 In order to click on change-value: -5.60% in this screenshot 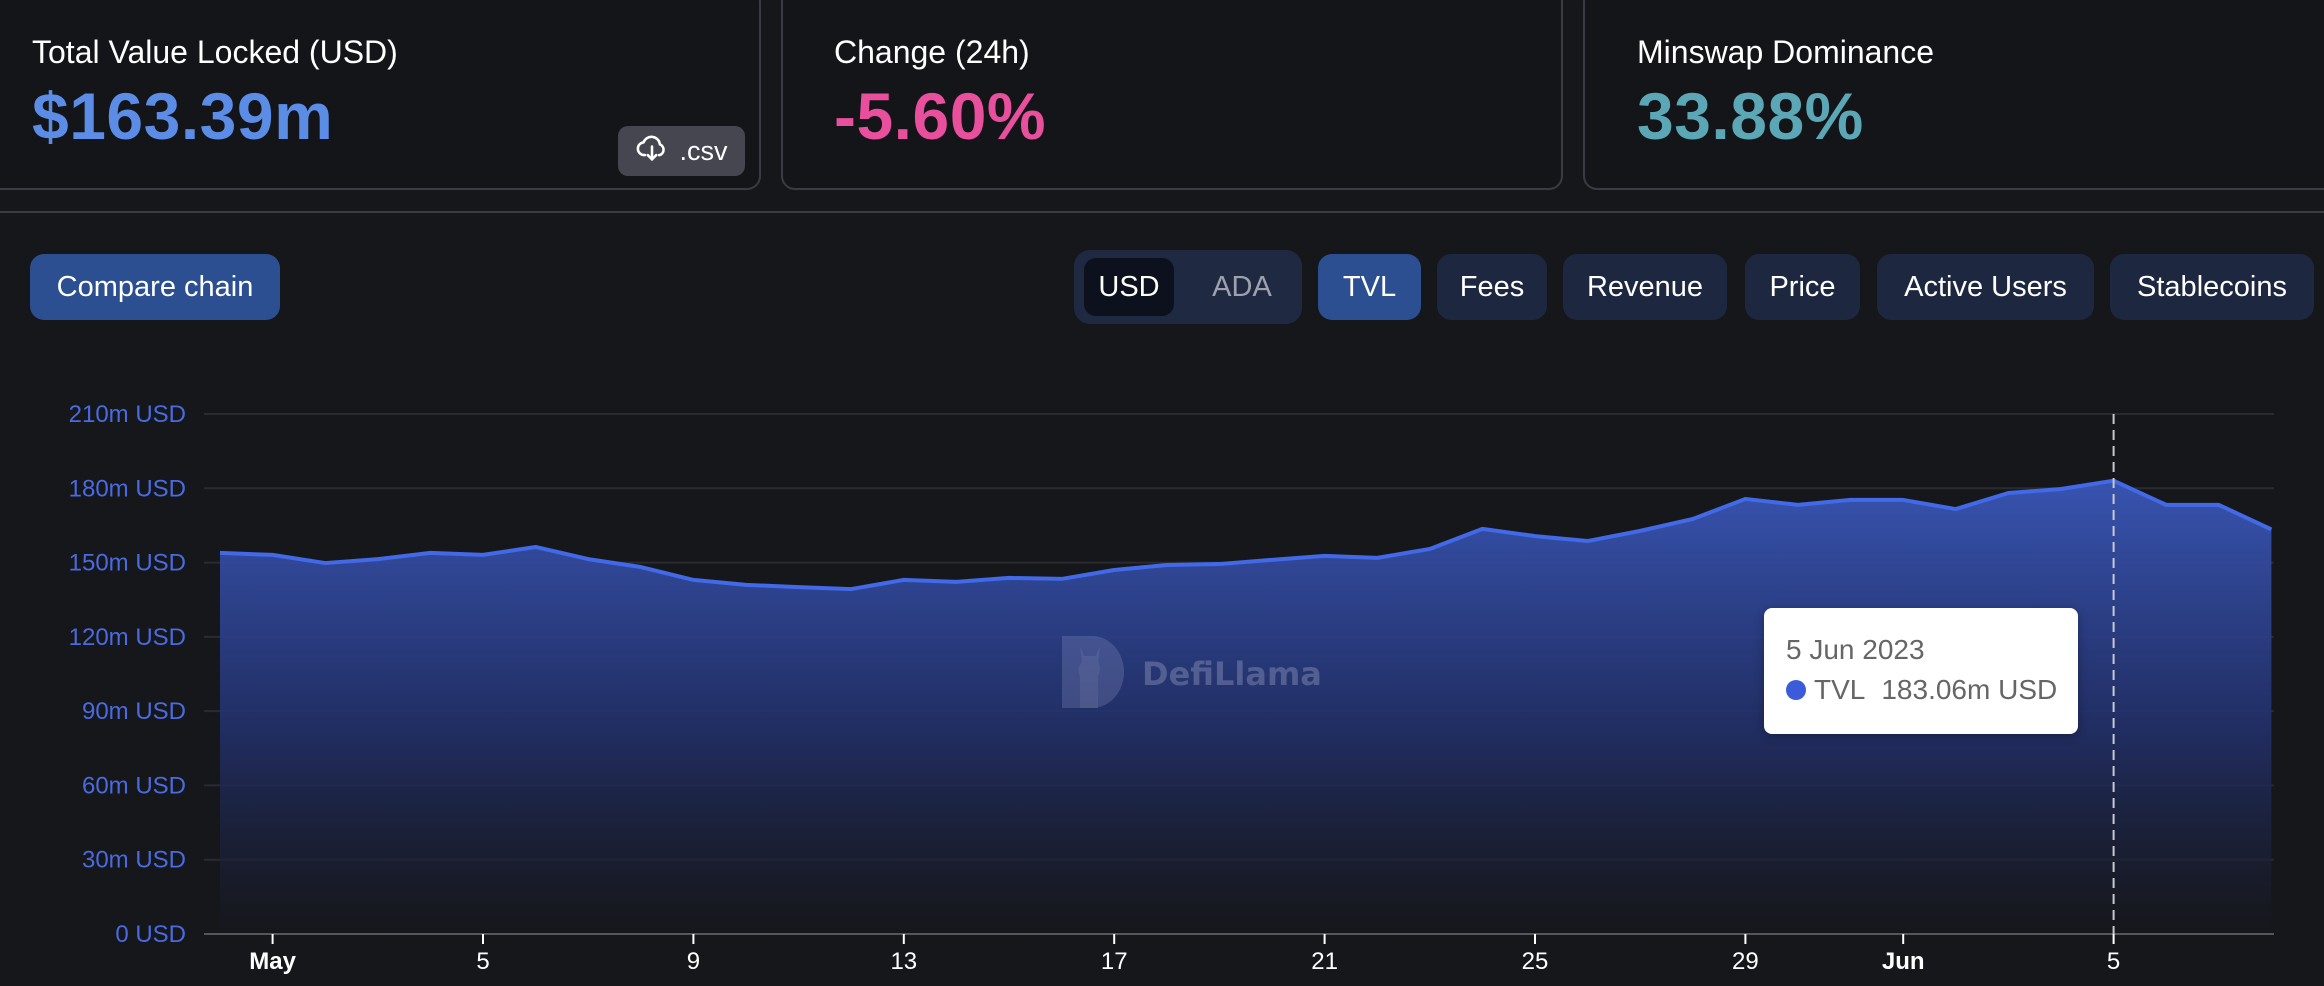, I will do `click(940, 116)`.